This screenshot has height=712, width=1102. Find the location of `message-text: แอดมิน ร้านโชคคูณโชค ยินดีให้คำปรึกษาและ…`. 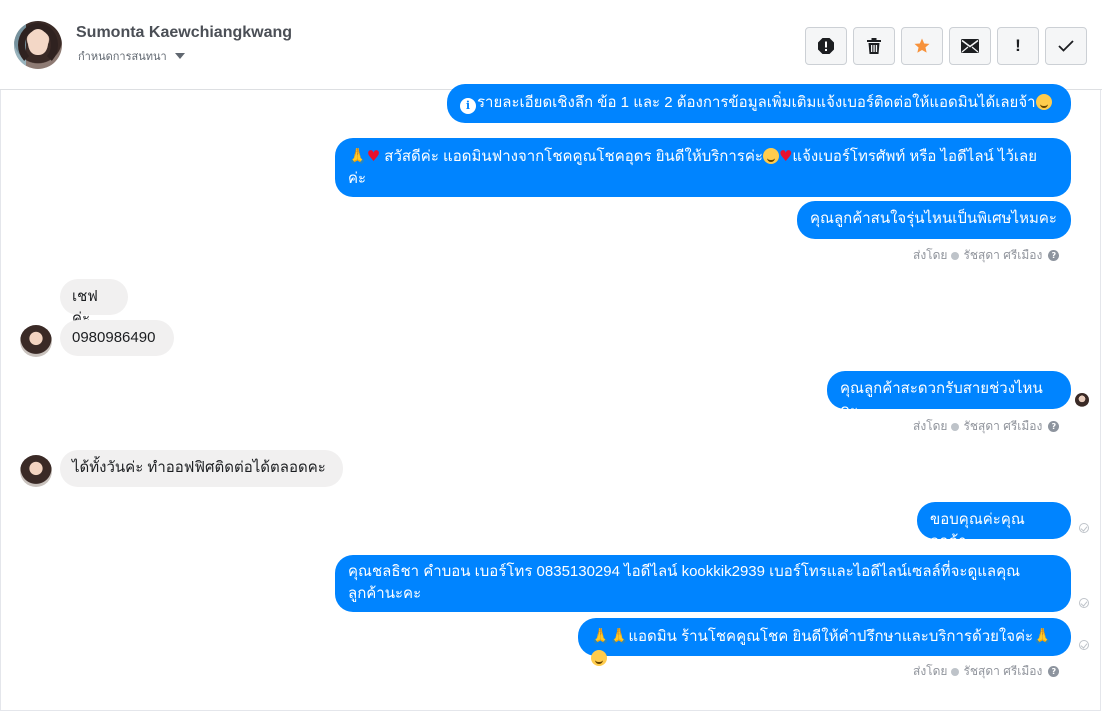

message-text: แอดมิน ร้านโชคคูณโชค ยินดีให้คำปรึกษาและ… is located at coordinates (831, 636).